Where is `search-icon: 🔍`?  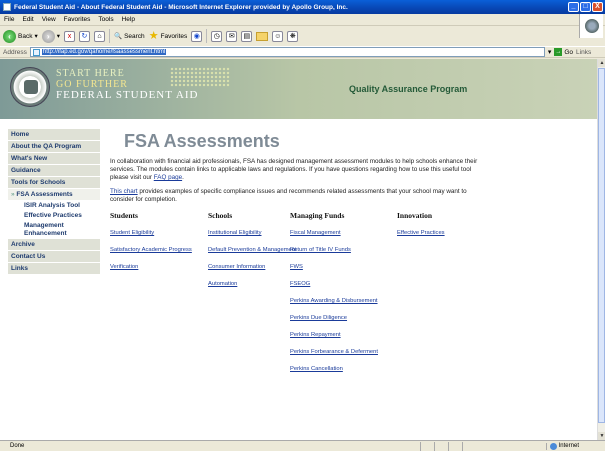
search-icon: 🔍 is located at coordinates (118, 36).